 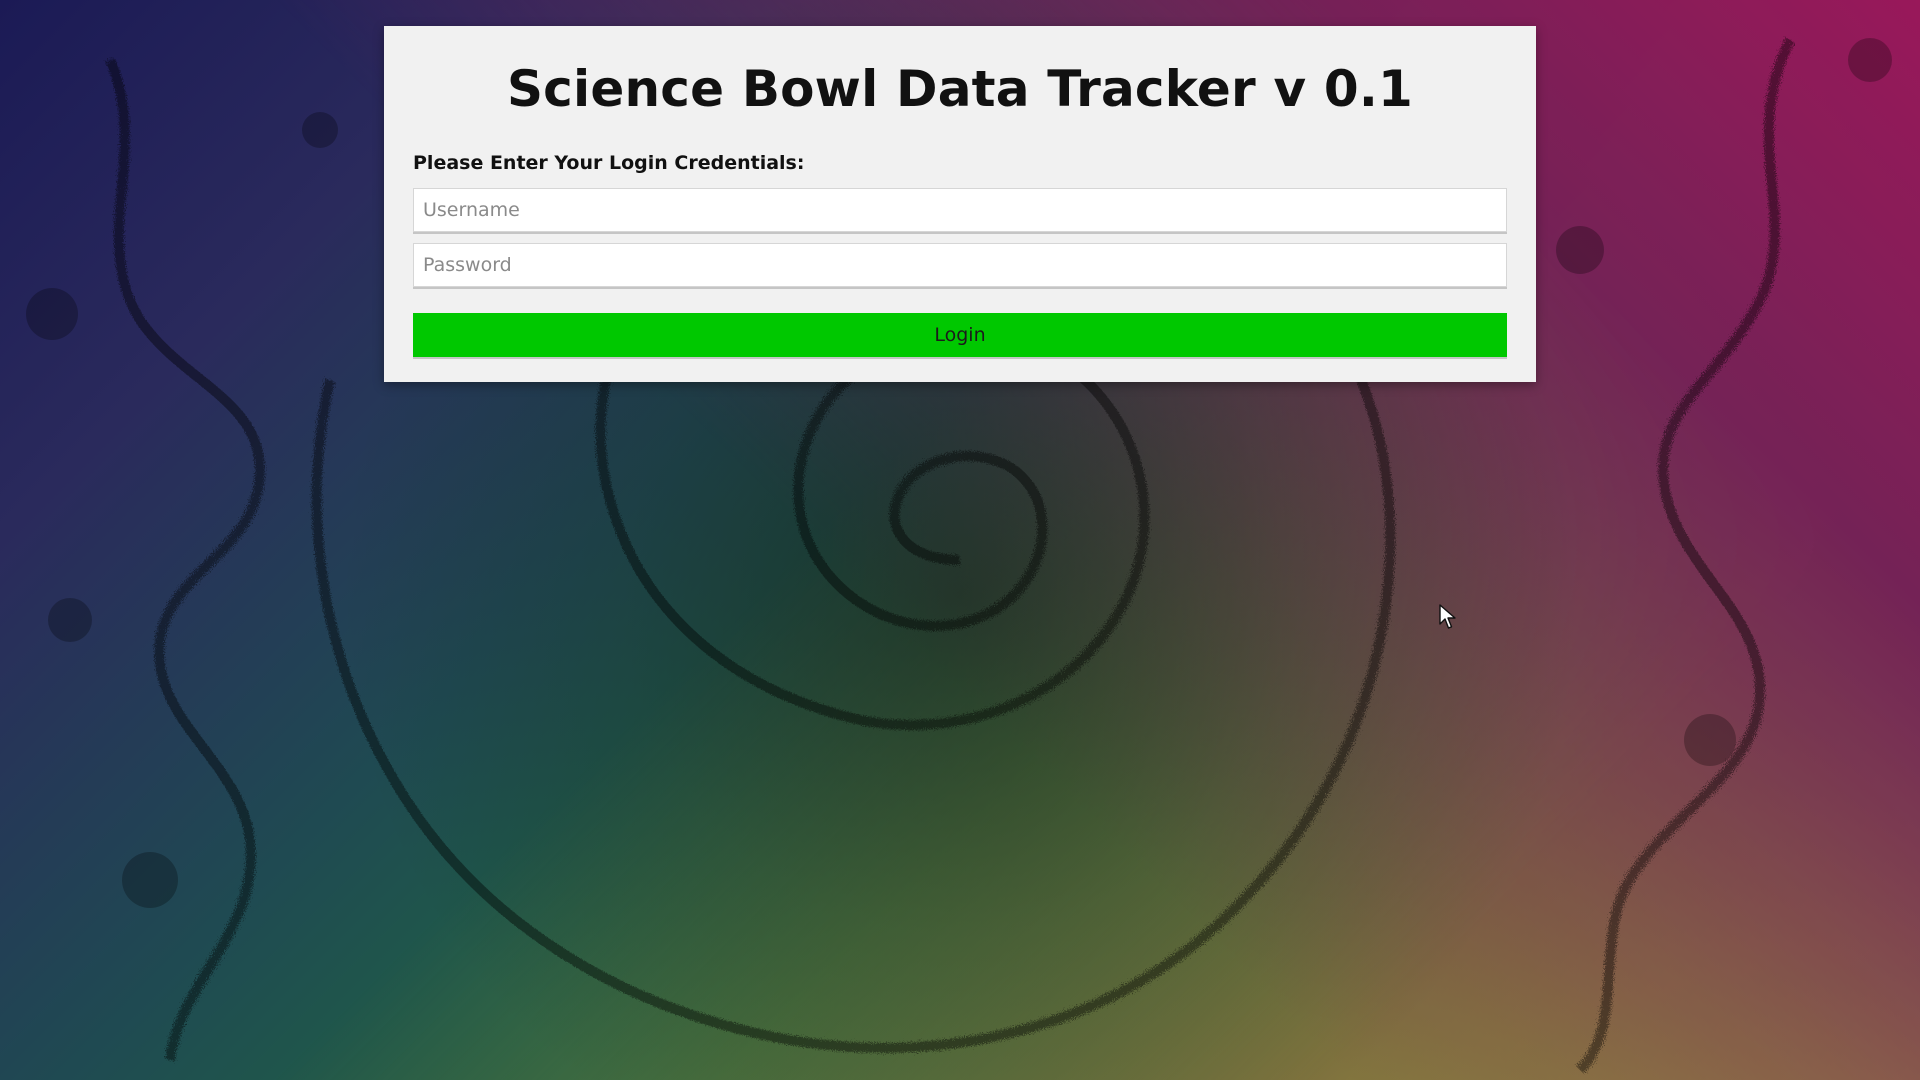 What do you see at coordinates (964, 265) in the screenshot?
I see `password-input` at bounding box center [964, 265].